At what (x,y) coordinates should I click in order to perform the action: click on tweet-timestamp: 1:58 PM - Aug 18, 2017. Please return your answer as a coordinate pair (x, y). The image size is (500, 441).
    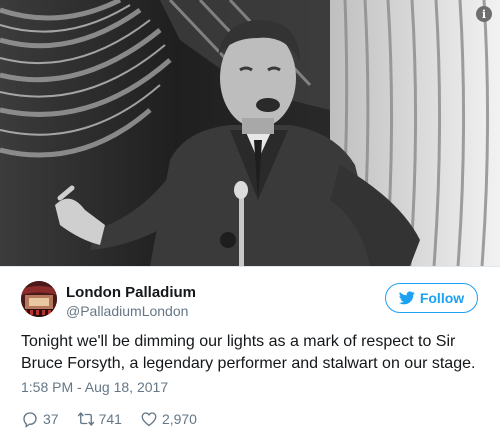
    Looking at the image, I should click on (94, 387).